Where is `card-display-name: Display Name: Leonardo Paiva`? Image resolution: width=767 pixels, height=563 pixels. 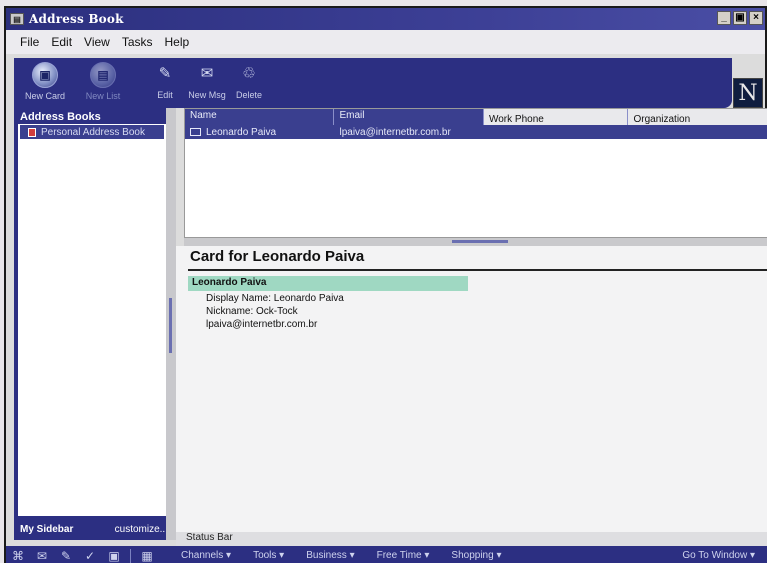
card-display-name: Display Name: Leonardo Paiva is located at coordinates (275, 298).